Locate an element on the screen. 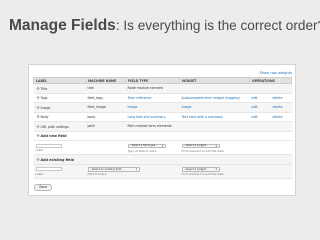  field-type-desc: Type of data to store. is located at coordinates (142, 150).